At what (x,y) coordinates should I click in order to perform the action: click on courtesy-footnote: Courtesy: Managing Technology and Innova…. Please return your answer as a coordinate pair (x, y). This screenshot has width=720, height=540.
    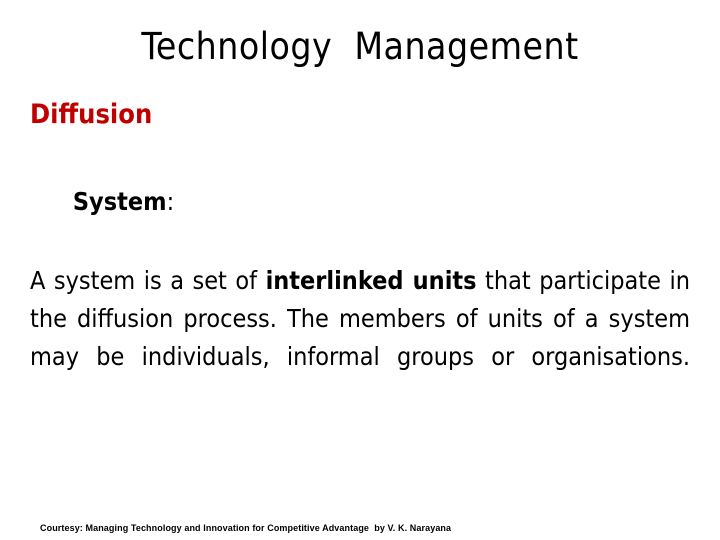
    Looking at the image, I should click on (246, 528).